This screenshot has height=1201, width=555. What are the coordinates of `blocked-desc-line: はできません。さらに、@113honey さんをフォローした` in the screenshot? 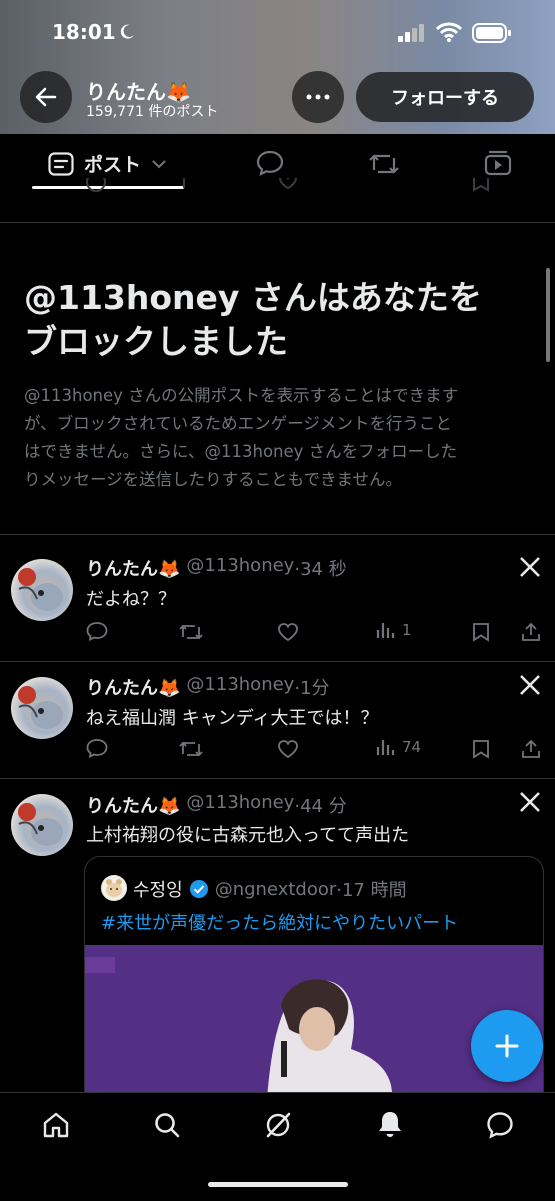 It's located at (241, 451).